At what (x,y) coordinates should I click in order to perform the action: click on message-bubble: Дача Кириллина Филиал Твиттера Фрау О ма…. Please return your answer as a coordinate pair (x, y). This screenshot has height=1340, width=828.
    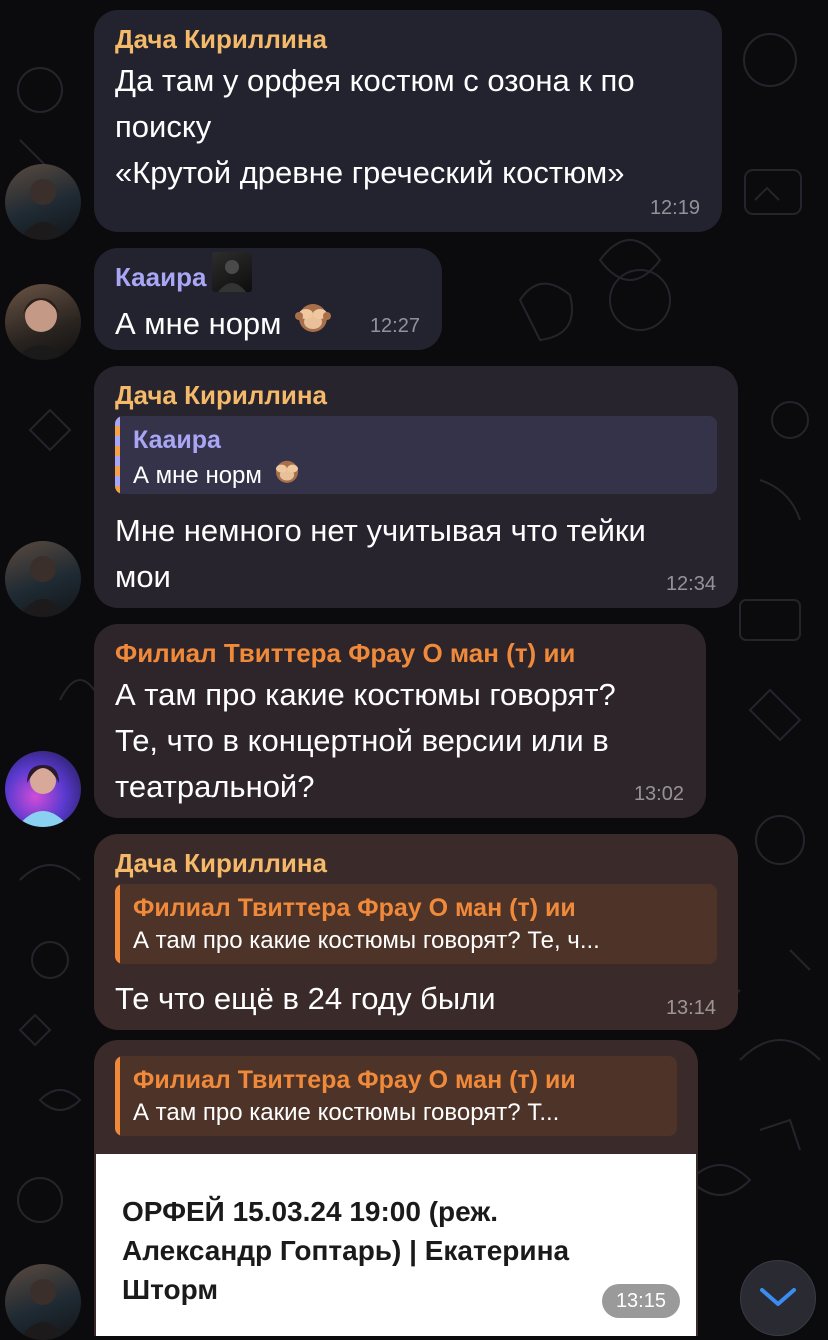
    Looking at the image, I should click on (416, 932).